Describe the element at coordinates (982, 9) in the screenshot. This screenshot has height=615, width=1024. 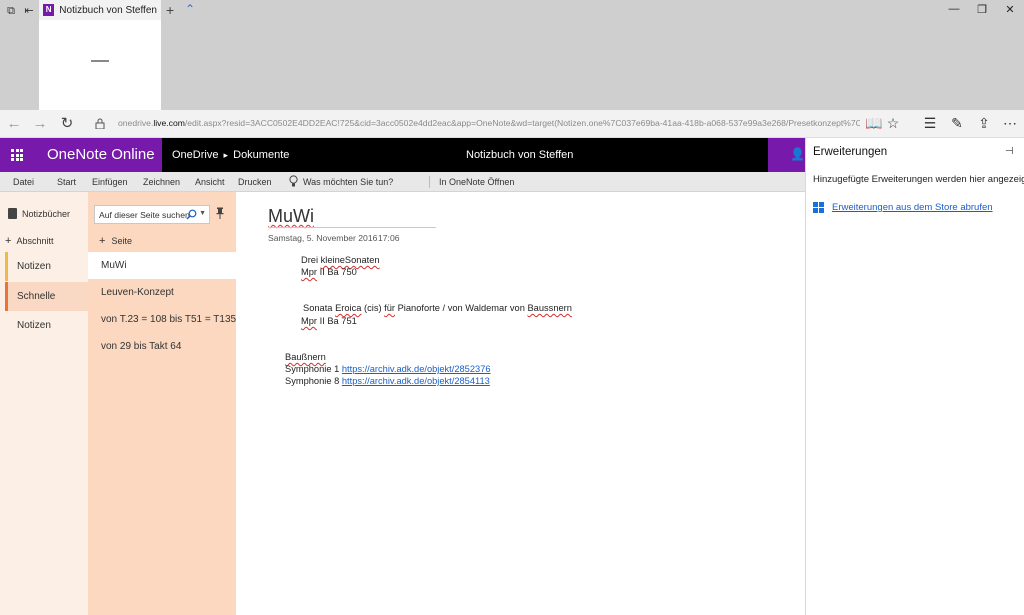
I see `maximize-icon: ❐` at that location.